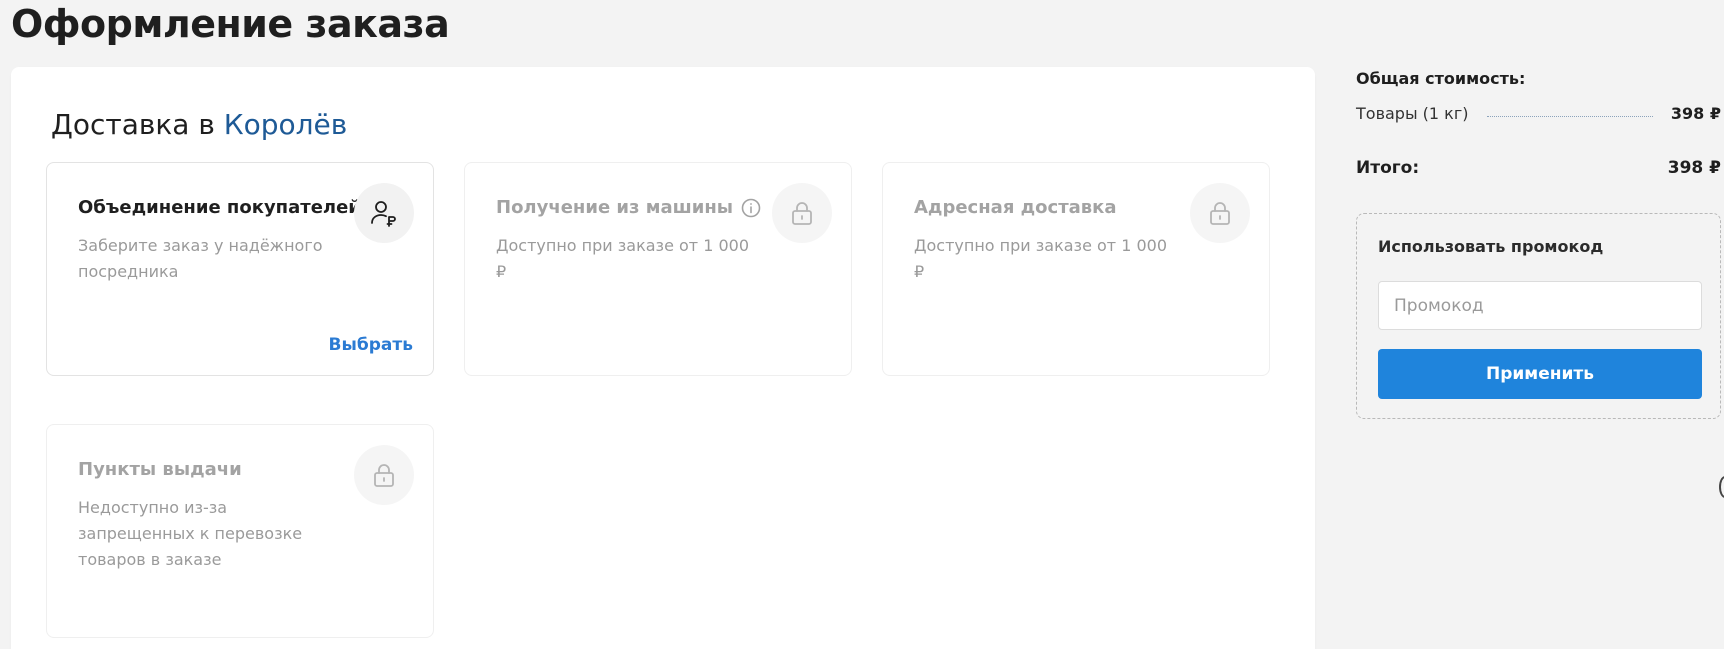 This screenshot has width=1724, height=649. I want to click on option-title-wrapper: Получение из машины, so click(628, 207).